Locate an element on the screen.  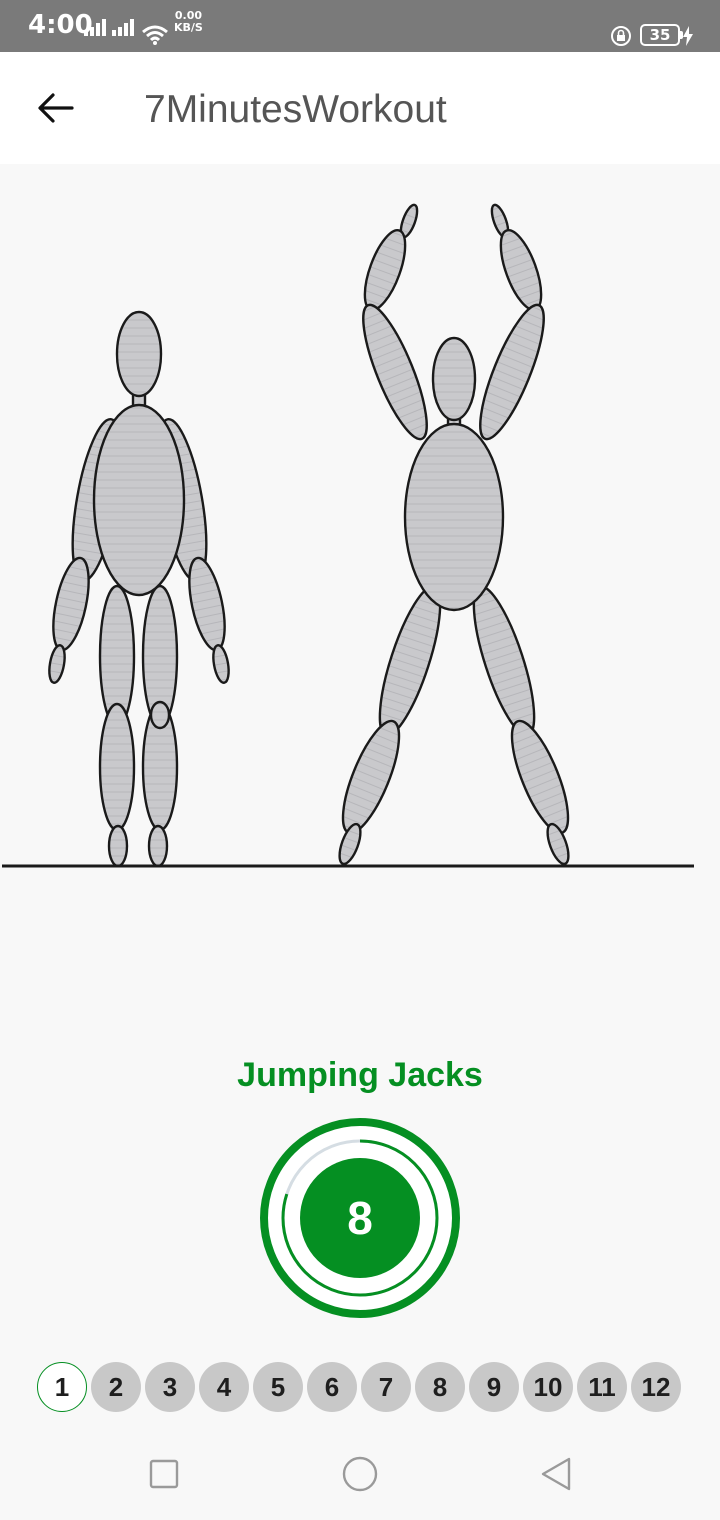
signal-icon is located at coordinates (95, 27).